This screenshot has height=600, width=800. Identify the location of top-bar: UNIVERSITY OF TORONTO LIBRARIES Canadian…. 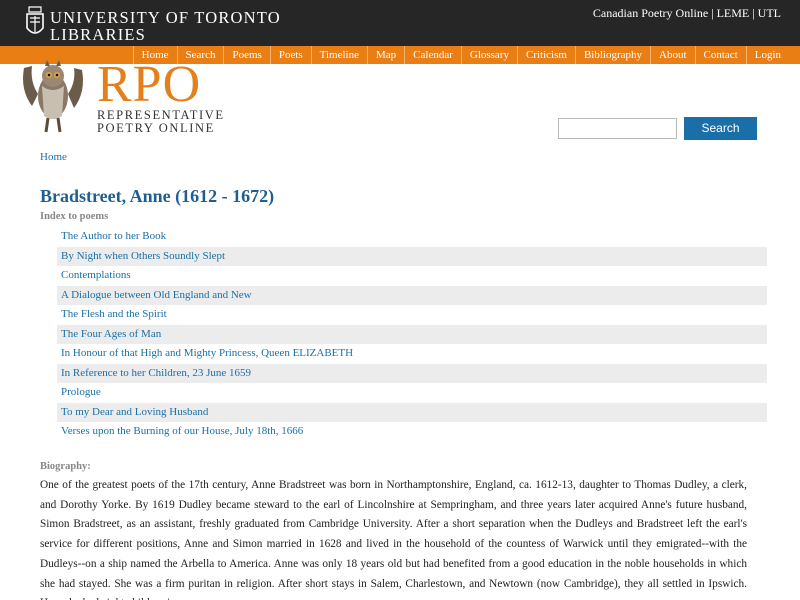
(400, 23).